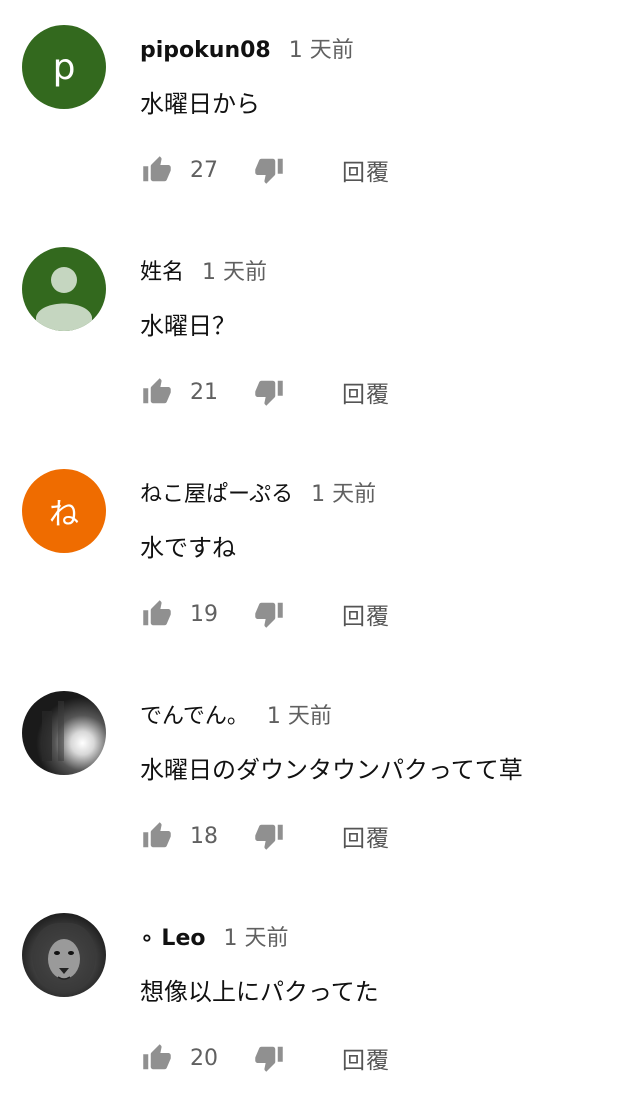  What do you see at coordinates (214, 937) in the screenshot?
I see `comment-header: ∘ Leo 1 天前` at bounding box center [214, 937].